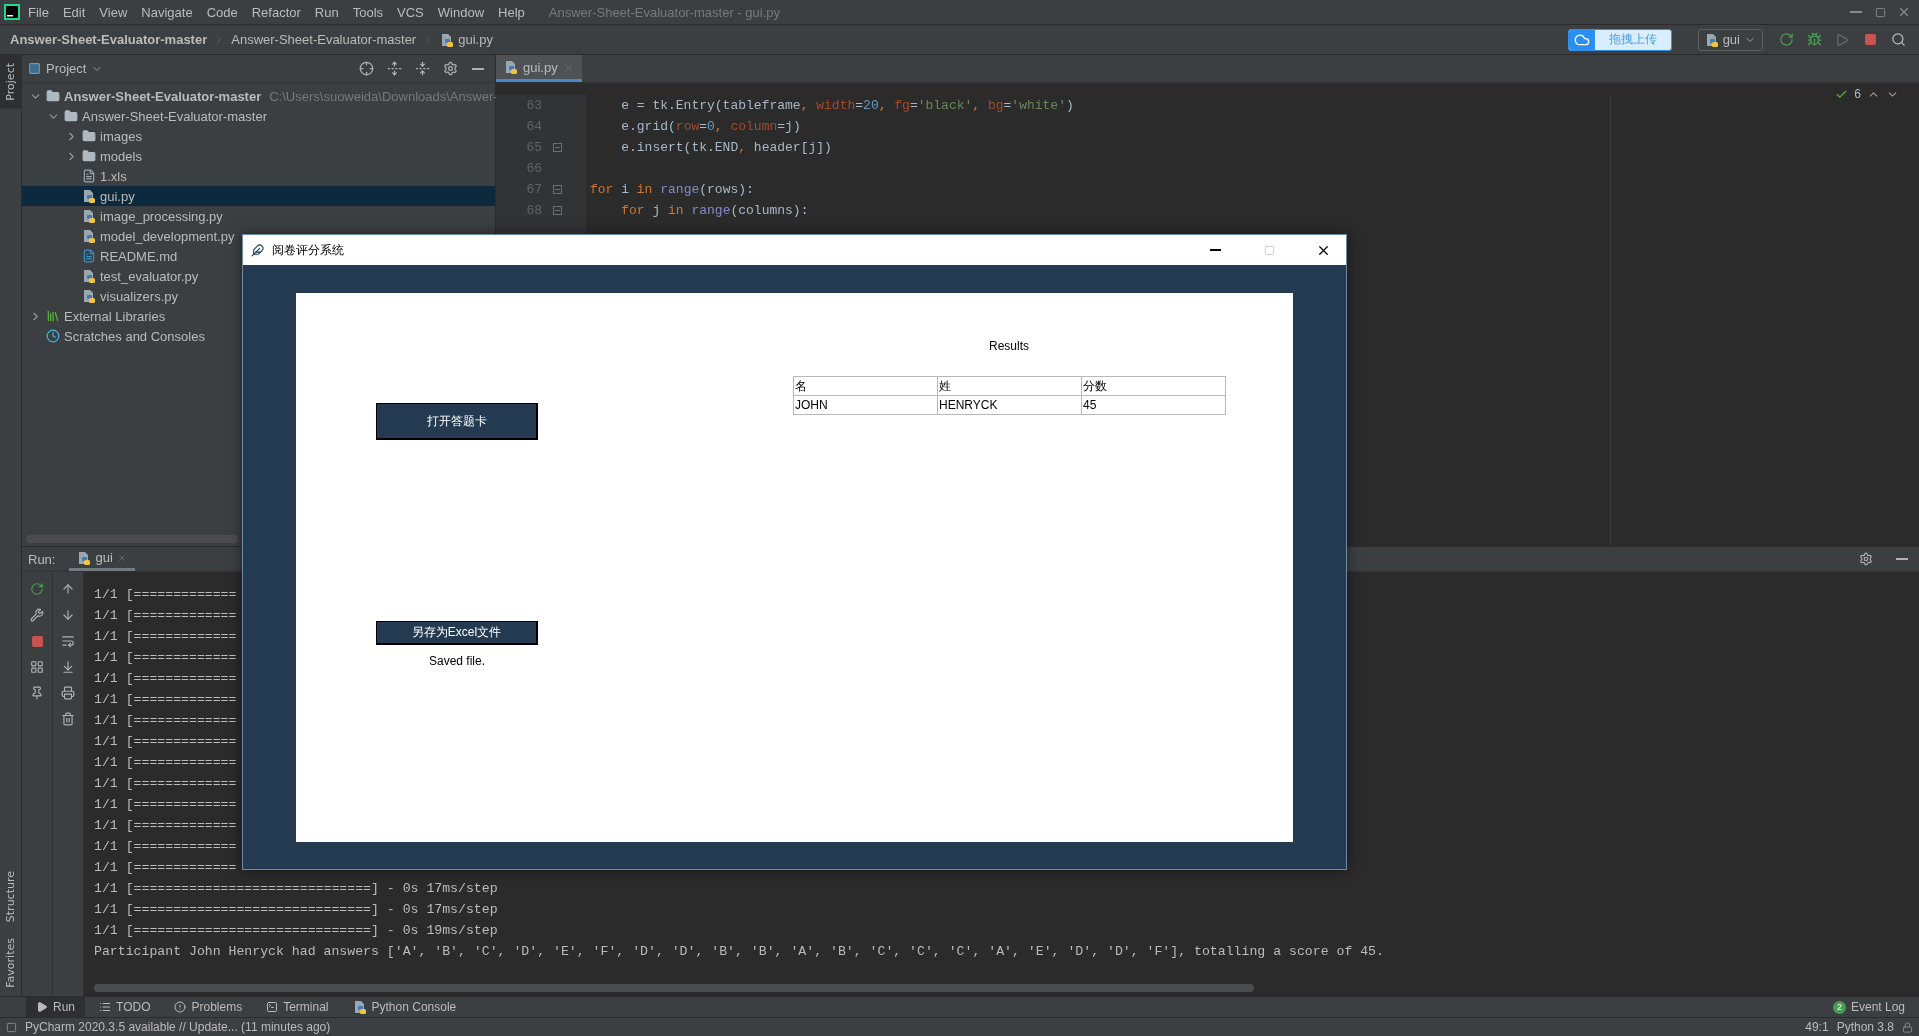  What do you see at coordinates (1814, 39) in the screenshot?
I see `bug-icon` at bounding box center [1814, 39].